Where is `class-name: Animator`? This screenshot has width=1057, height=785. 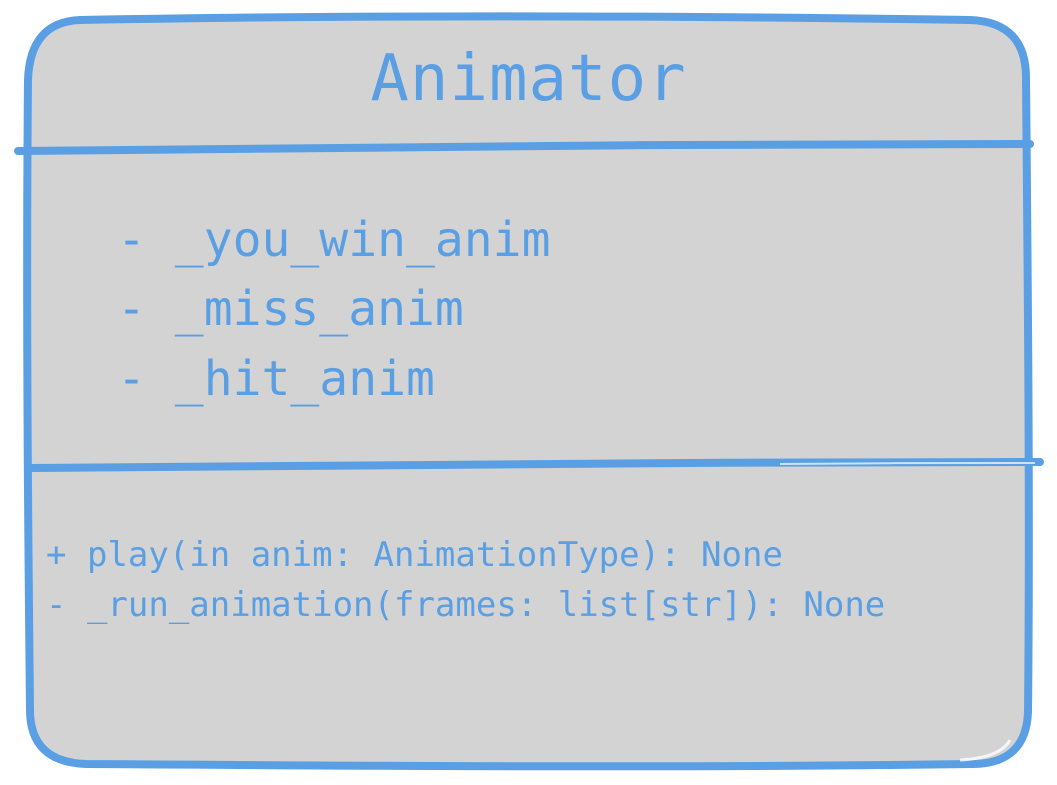 class-name: Animator is located at coordinates (528, 79).